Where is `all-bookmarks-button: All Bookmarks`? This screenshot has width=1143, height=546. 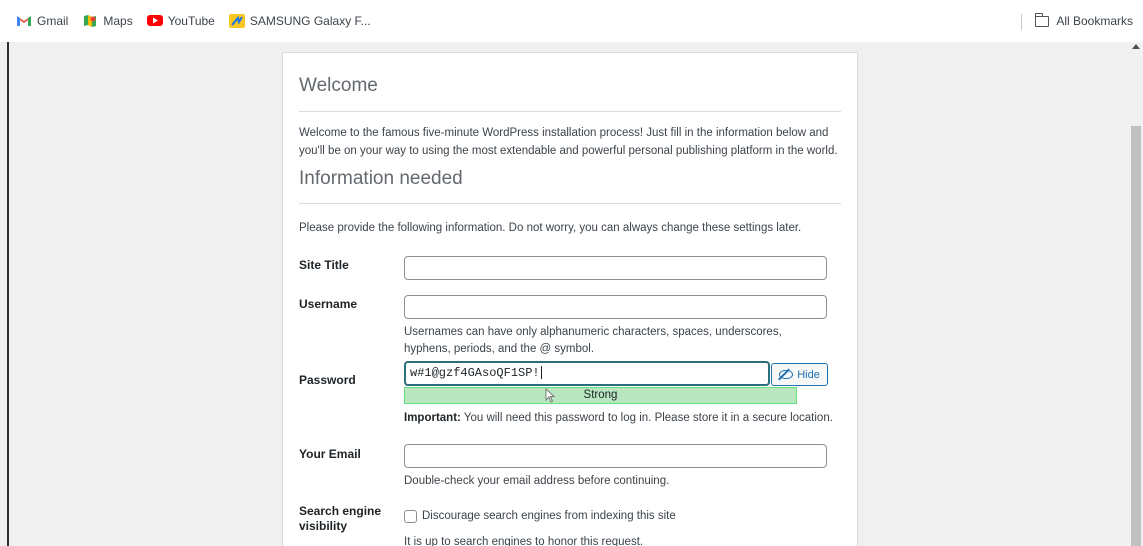 all-bookmarks-button: All Bookmarks is located at coordinates (1082, 21).